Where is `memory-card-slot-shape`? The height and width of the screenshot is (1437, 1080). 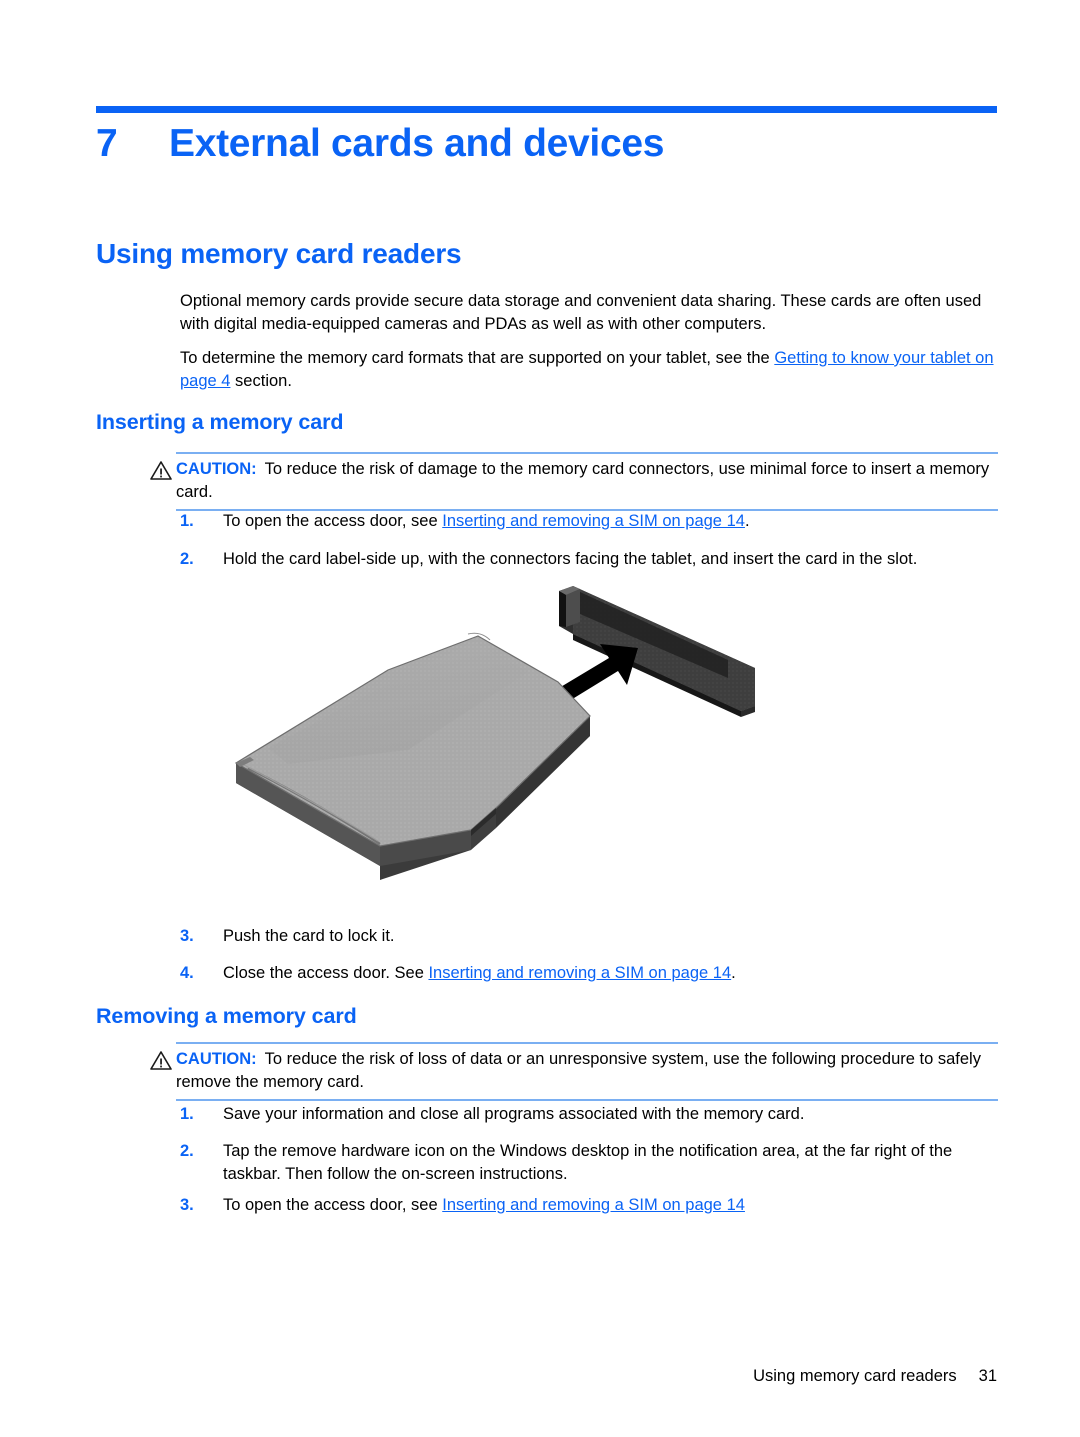 memory-card-slot-shape is located at coordinates (657, 651).